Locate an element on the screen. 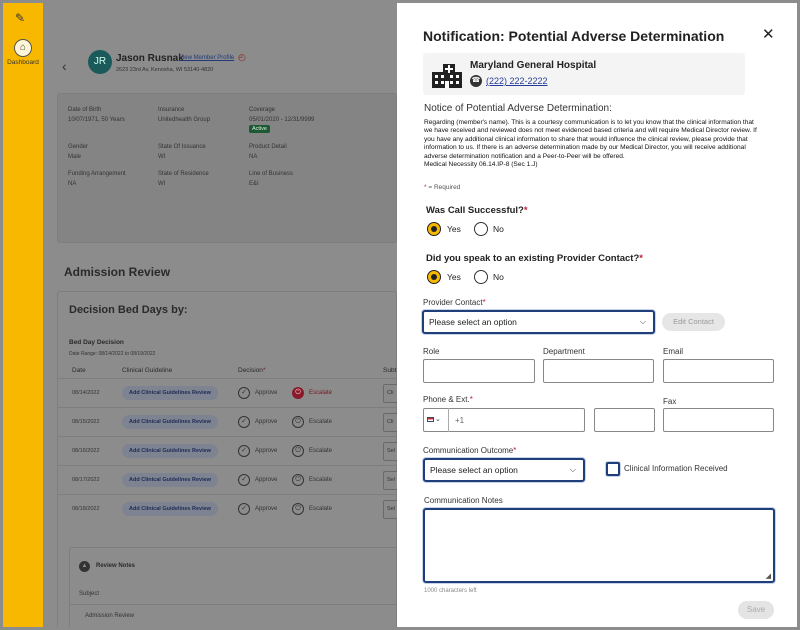  coverage-value: 05/01/2020 - 12/31/9999 is located at coordinates (282, 120).